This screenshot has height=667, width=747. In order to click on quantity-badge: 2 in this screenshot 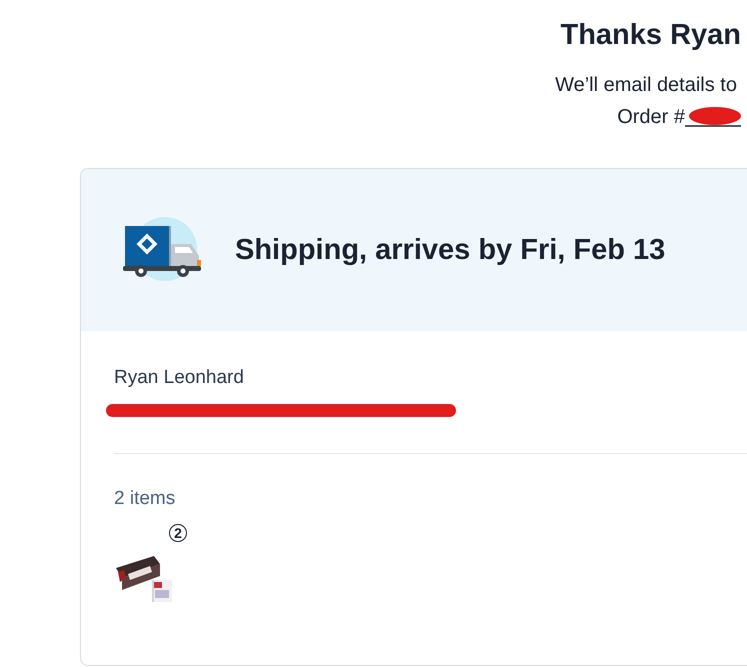, I will do `click(178, 533)`.